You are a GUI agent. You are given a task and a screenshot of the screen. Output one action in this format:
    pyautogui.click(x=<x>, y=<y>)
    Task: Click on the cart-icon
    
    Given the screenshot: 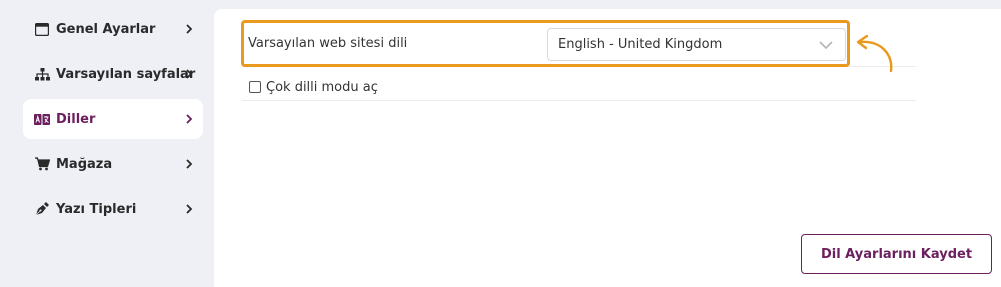 What is the action you would take?
    pyautogui.click(x=42, y=164)
    